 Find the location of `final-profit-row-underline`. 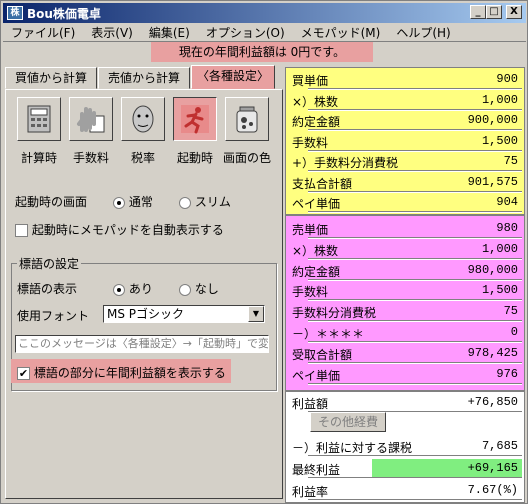

final-profit-row-underline is located at coordinates (415, 477).